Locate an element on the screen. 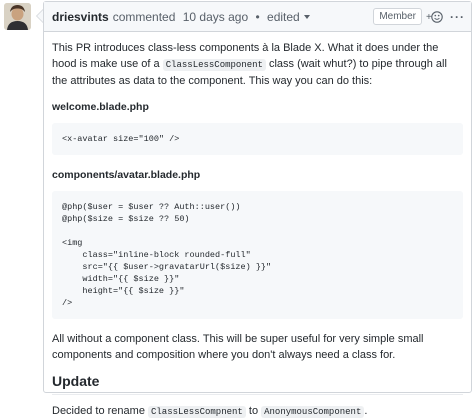 Image resolution: width=474 pixels, height=420 pixels. author-avatar is located at coordinates (17, 16).